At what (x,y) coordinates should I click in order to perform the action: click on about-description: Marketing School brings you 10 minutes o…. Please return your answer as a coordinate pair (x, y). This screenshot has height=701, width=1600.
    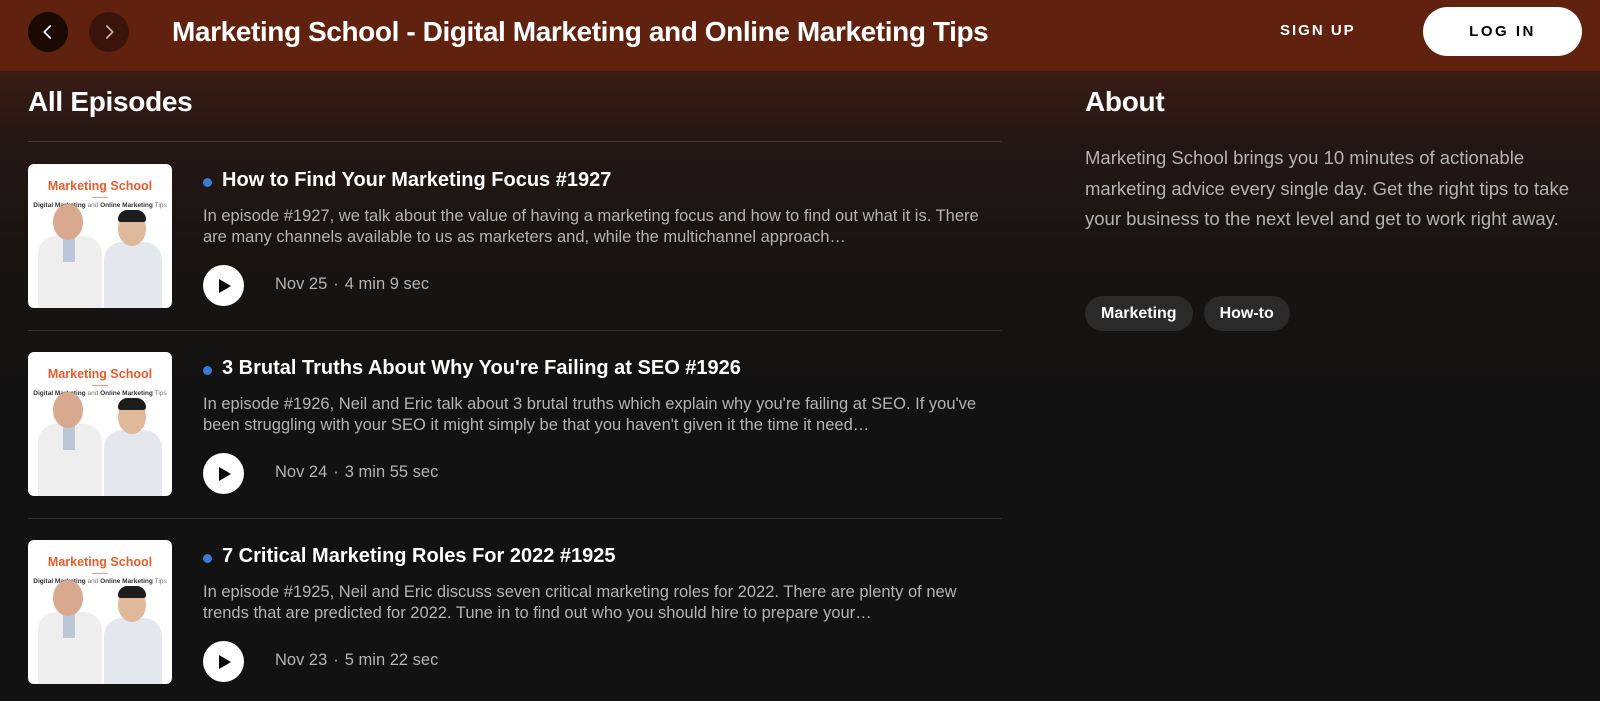
    Looking at the image, I should click on (1327, 188).